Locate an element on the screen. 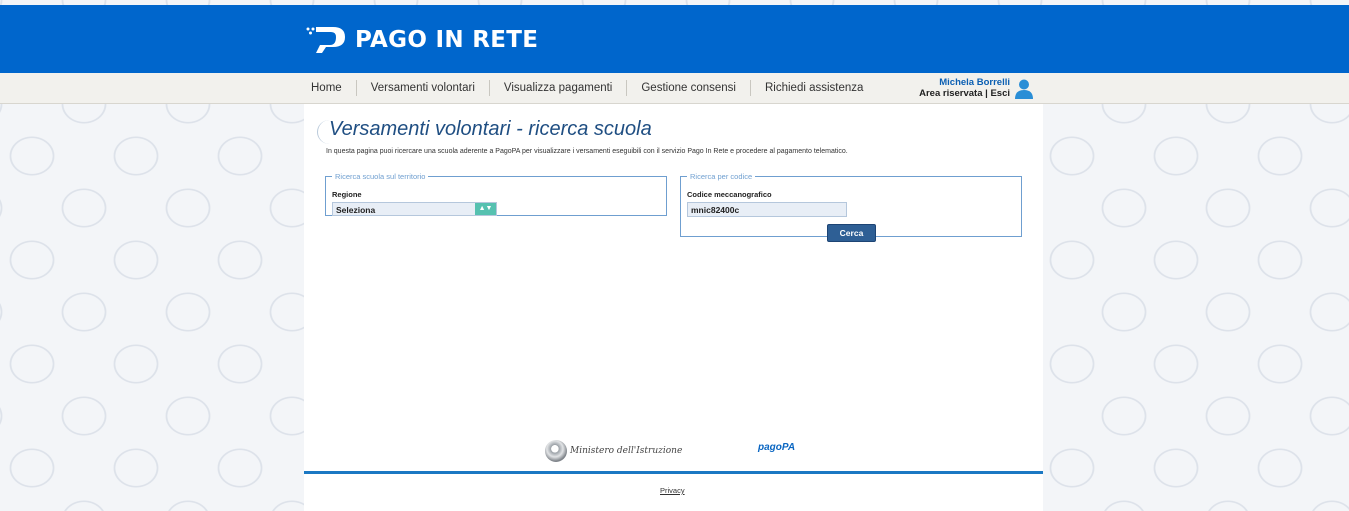 The height and width of the screenshot is (511, 1349). region-label: Regione is located at coordinates (347, 194).